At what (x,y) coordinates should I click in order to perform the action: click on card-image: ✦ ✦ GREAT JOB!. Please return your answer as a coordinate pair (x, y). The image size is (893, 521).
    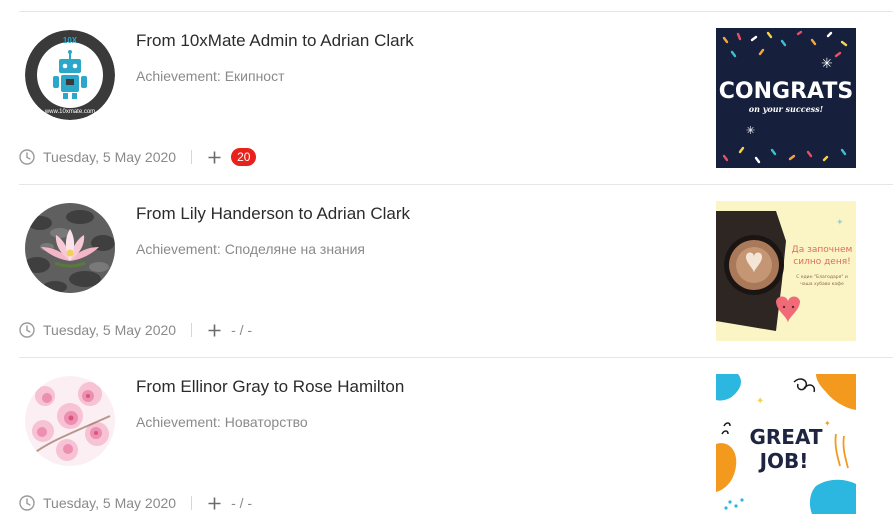
    Looking at the image, I should click on (786, 444).